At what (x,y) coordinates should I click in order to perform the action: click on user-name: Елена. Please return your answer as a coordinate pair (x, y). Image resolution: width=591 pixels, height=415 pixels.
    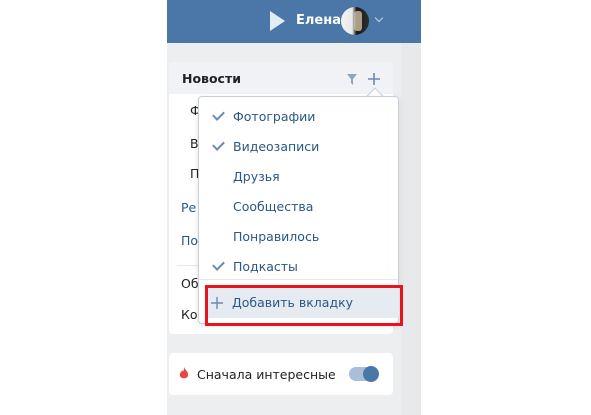
    Looking at the image, I should click on (318, 20).